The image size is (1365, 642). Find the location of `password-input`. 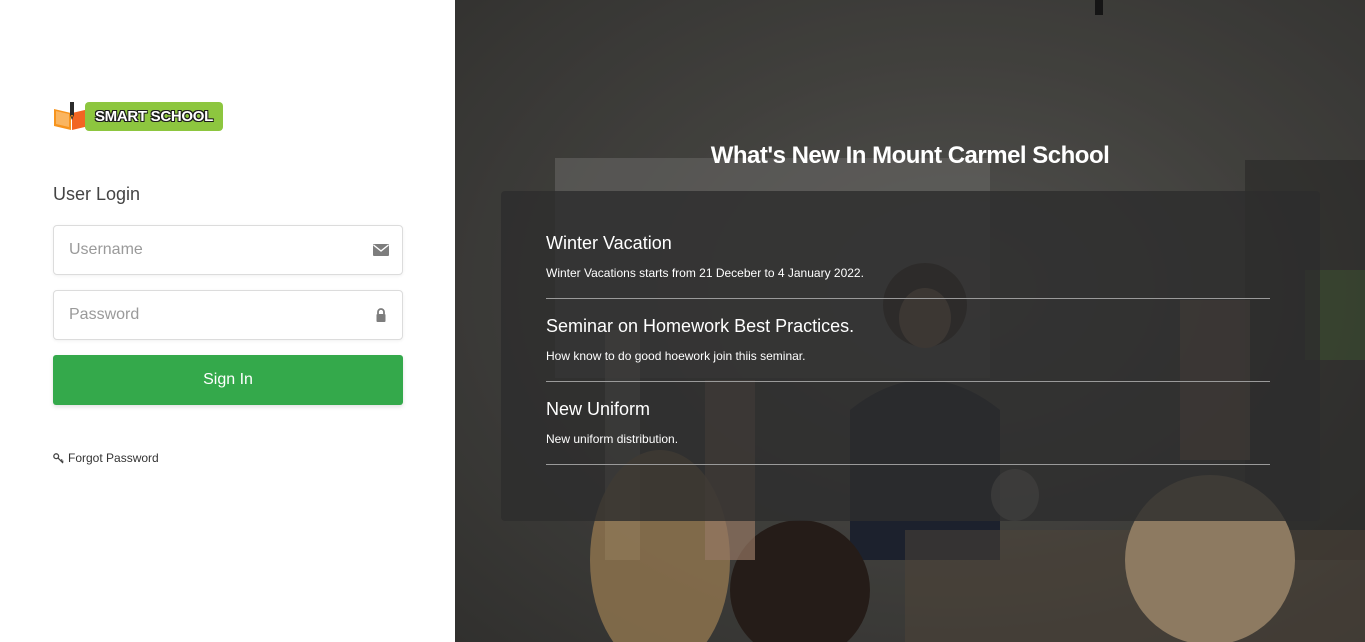

password-input is located at coordinates (199, 315).